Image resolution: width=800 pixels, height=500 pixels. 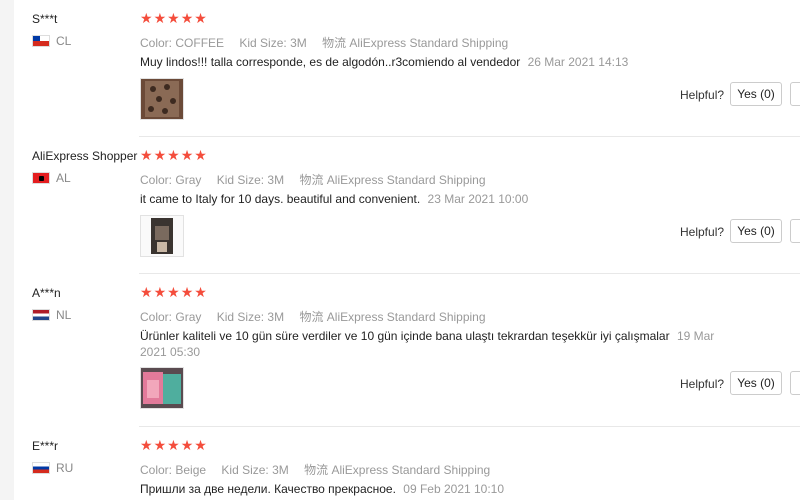 What do you see at coordinates (45, 446) in the screenshot?
I see `reviewer-name: E***r` at bounding box center [45, 446].